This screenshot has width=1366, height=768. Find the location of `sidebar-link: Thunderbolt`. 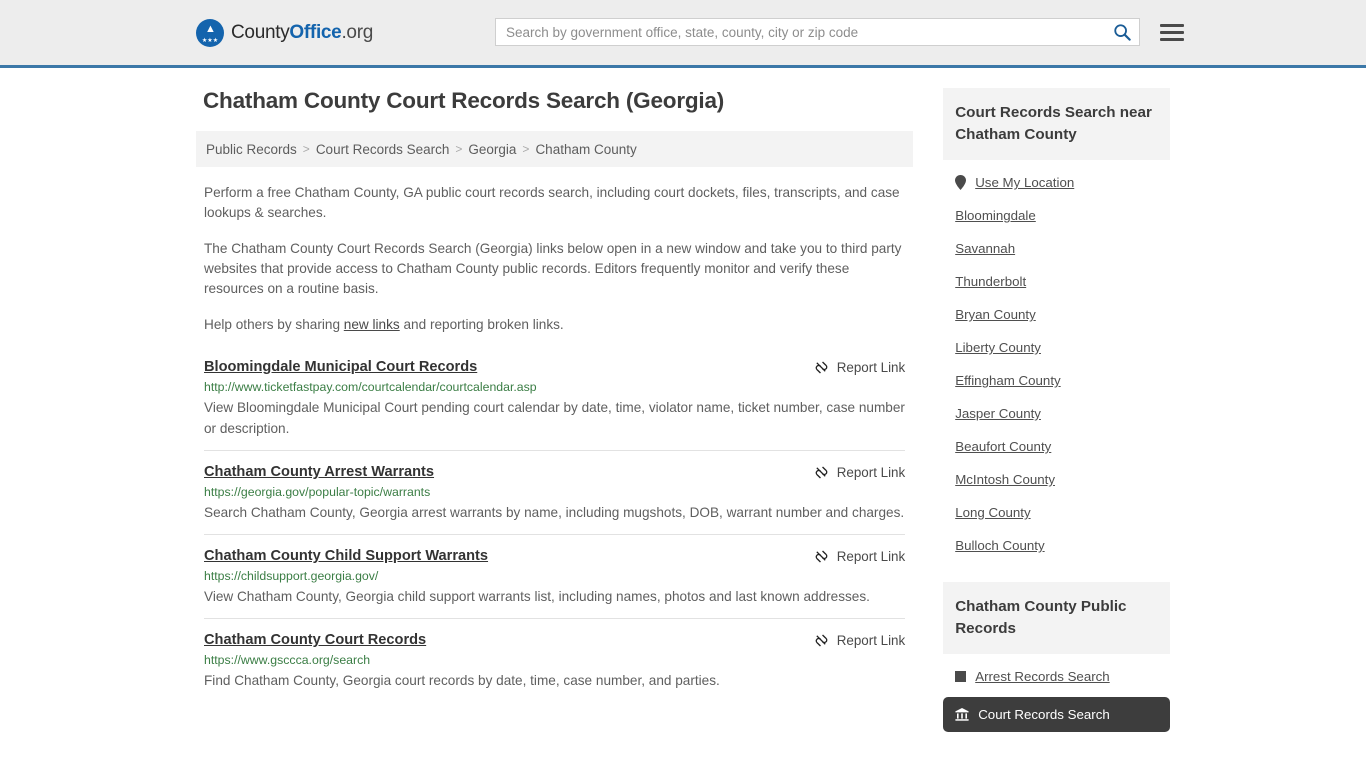

sidebar-link: Thunderbolt is located at coordinates (990, 281).